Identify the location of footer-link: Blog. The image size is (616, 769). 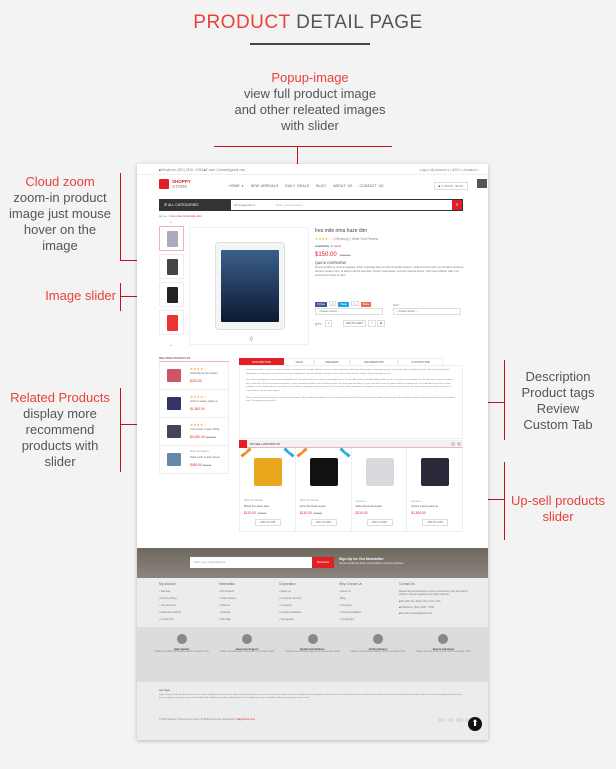
(369, 598).